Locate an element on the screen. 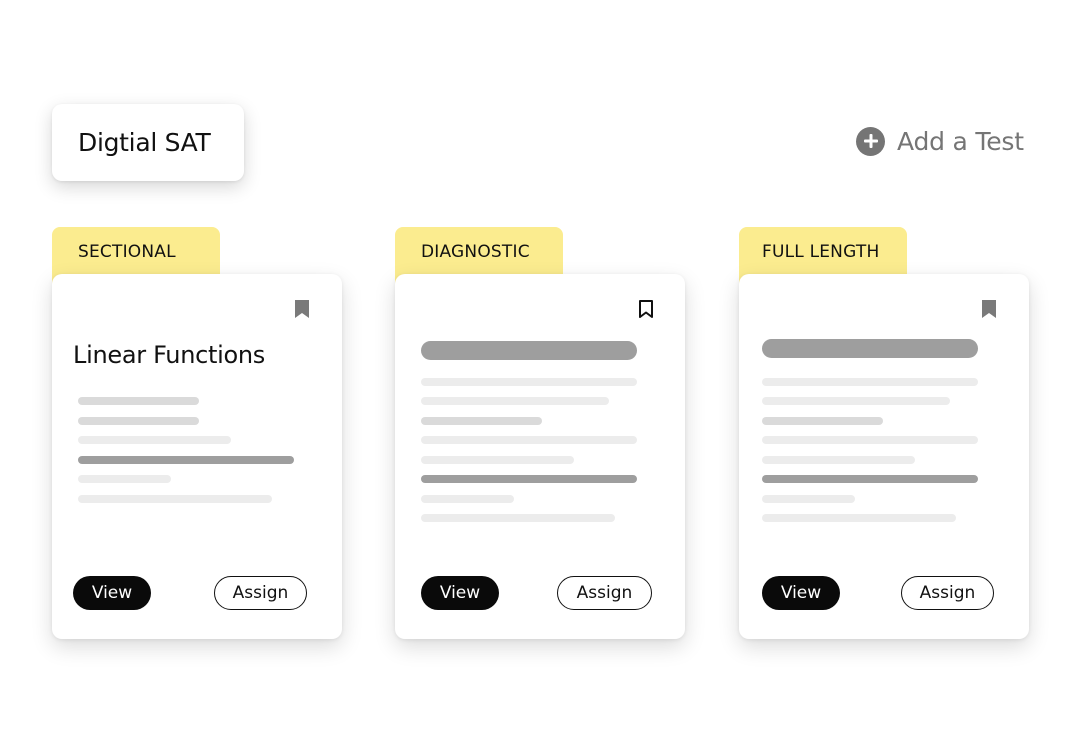 The image size is (1080, 756). test-card-diagnostic: View Assign is located at coordinates (540, 456).